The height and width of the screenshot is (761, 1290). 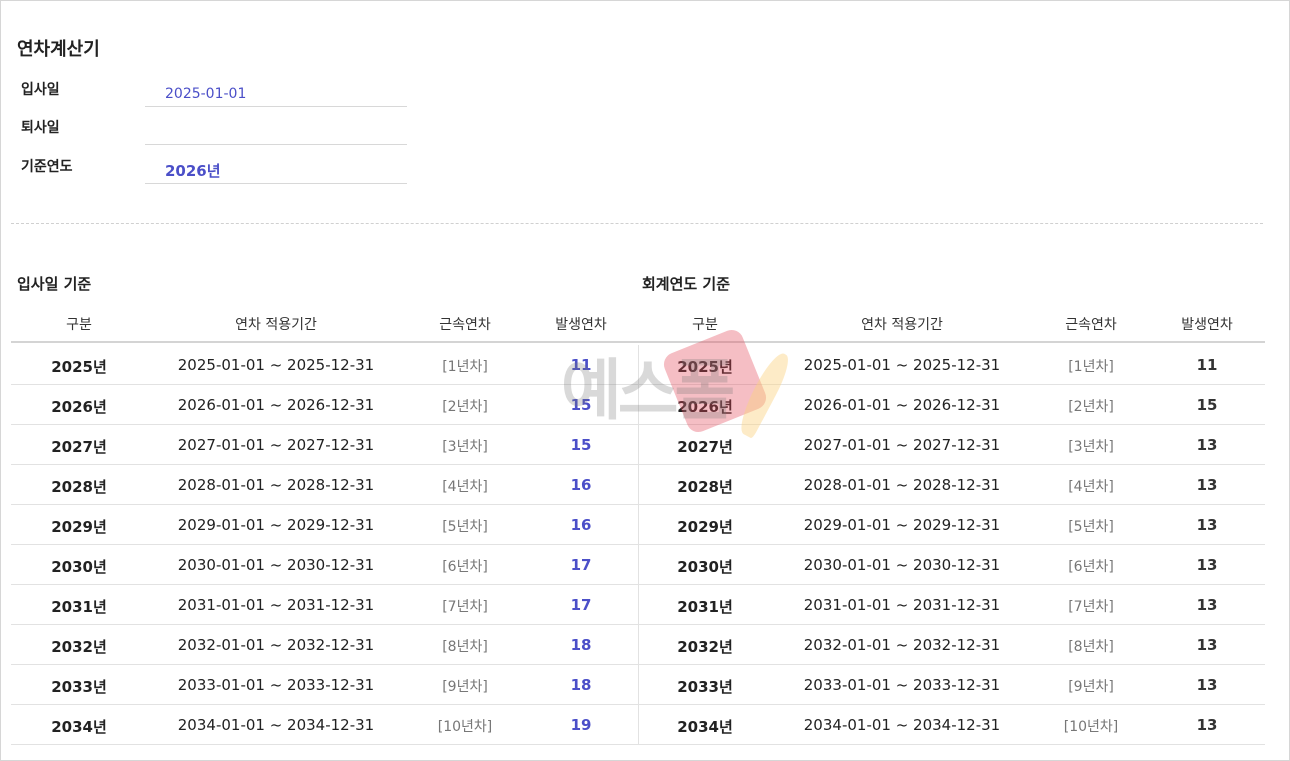 I want to click on hire-date-input, so click(x=276, y=94).